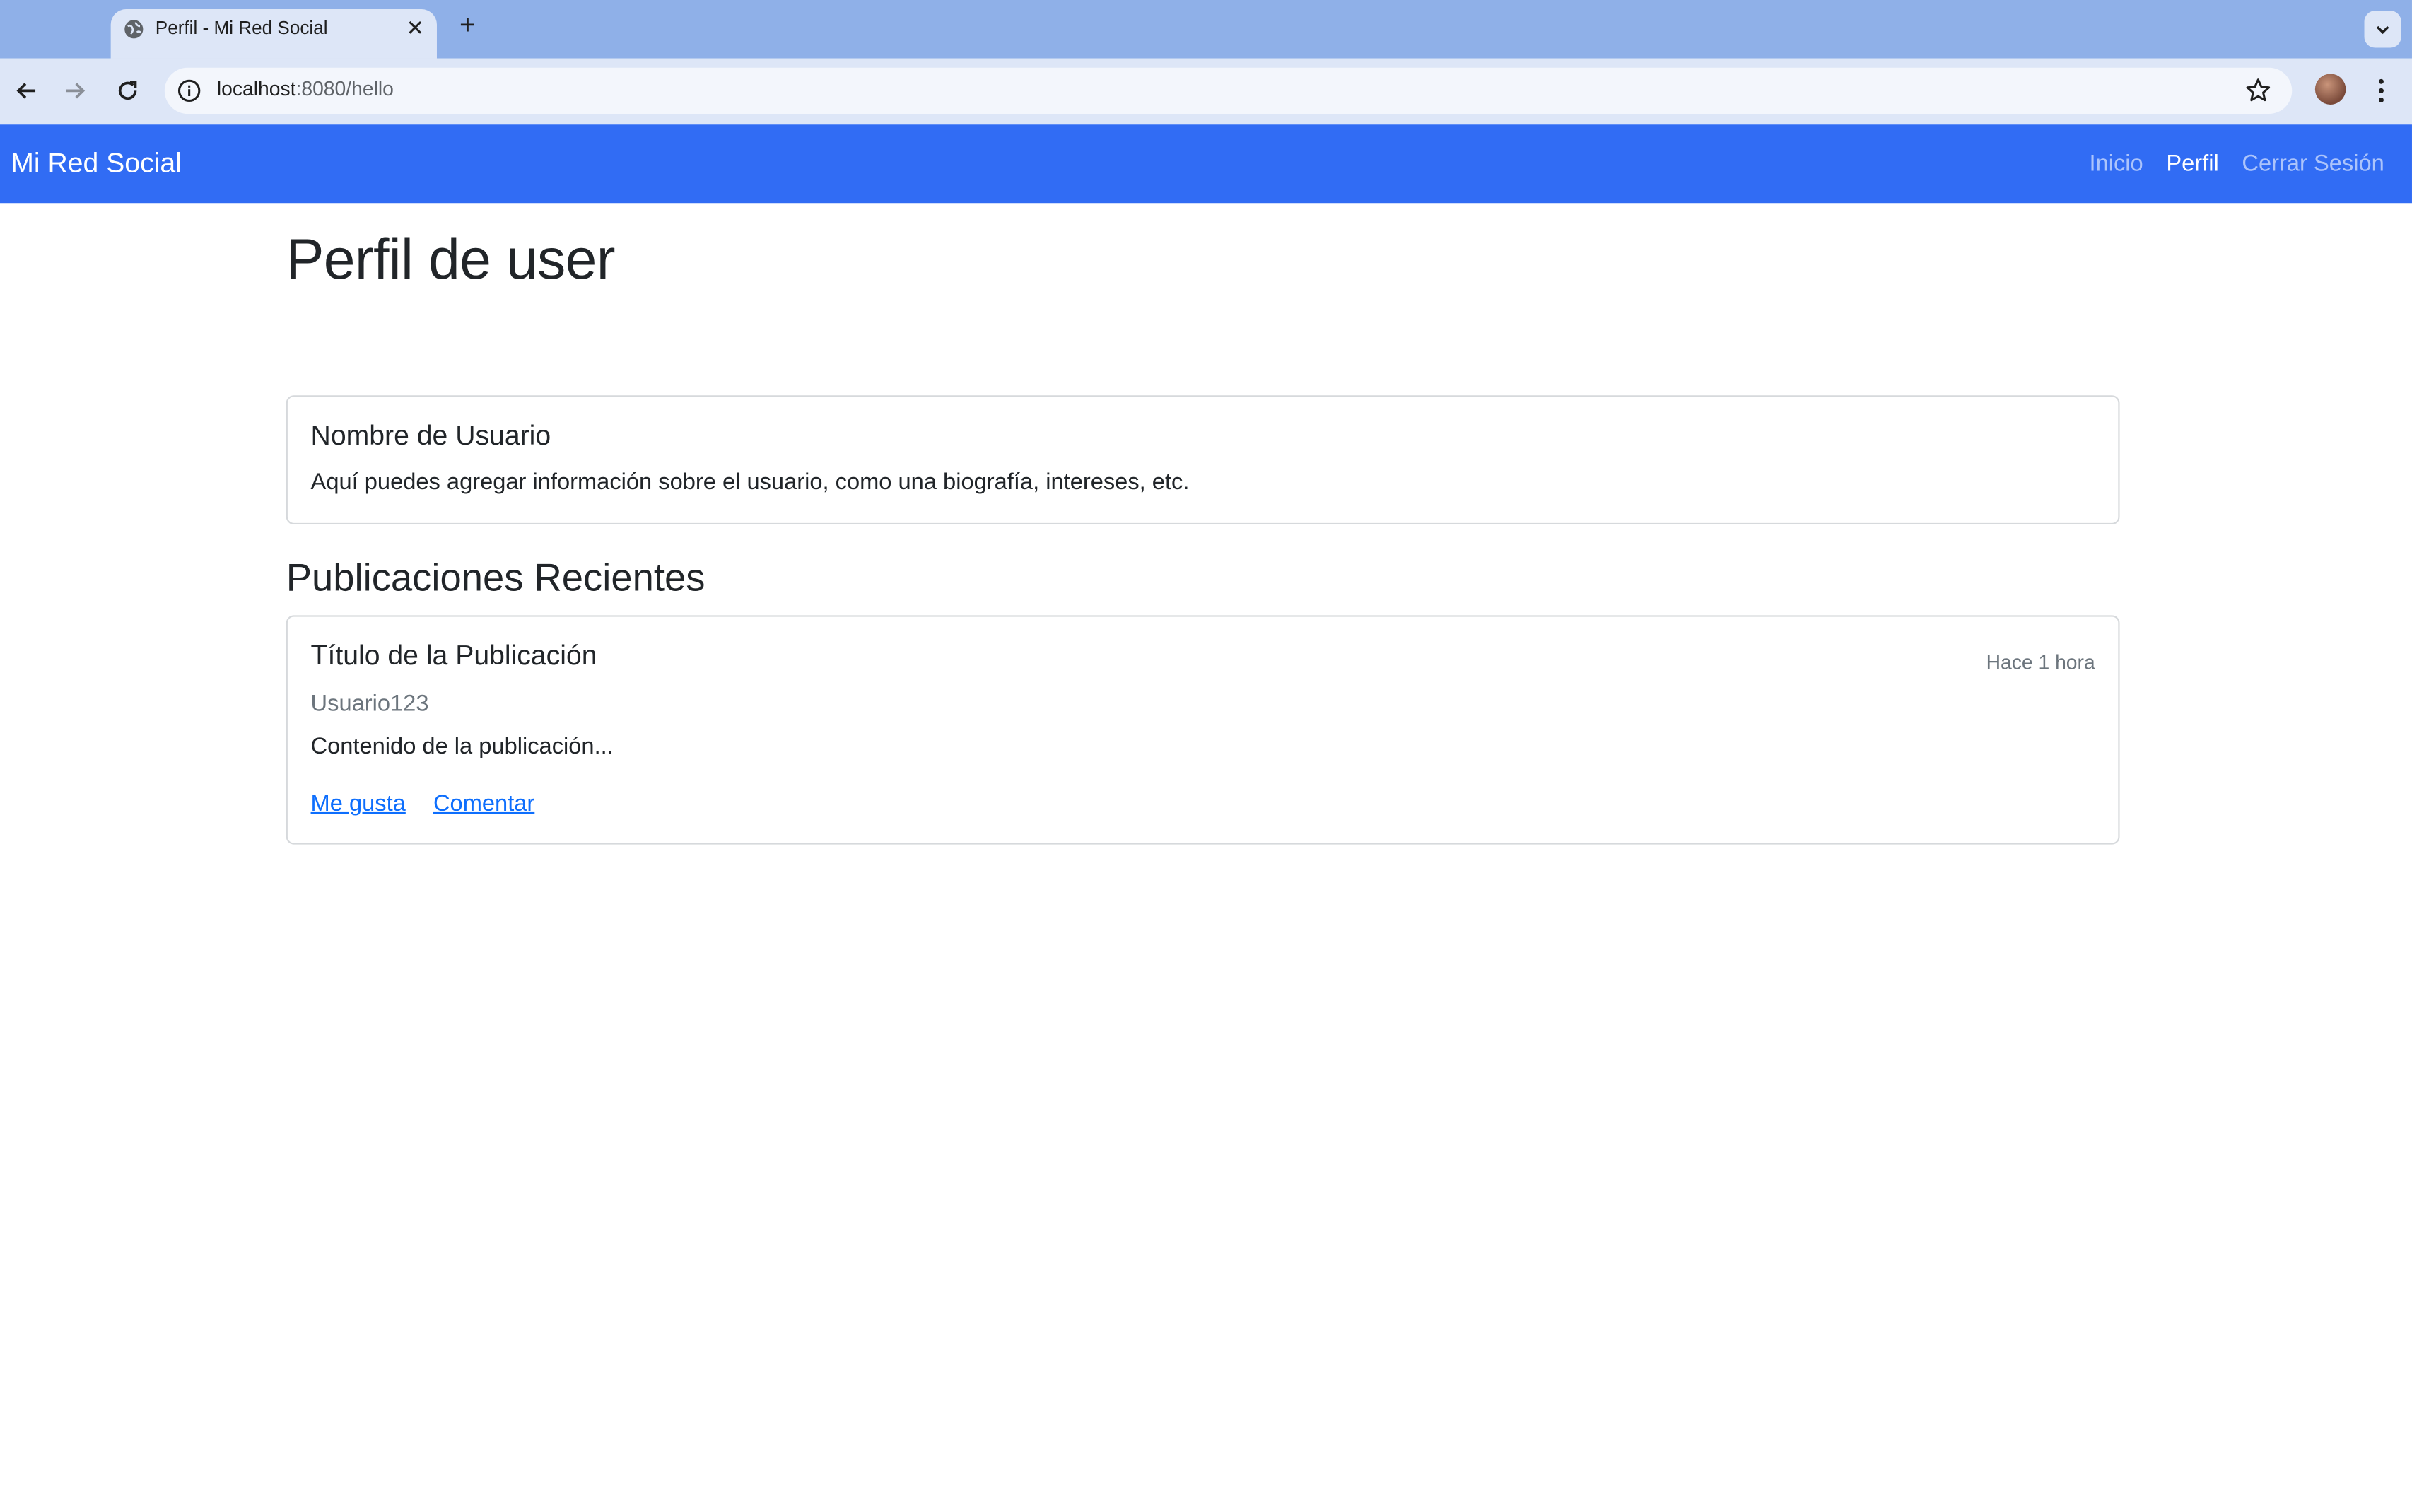 This screenshot has width=2412, height=1512. I want to click on url-text: localhost:8080/hello, so click(305, 88).